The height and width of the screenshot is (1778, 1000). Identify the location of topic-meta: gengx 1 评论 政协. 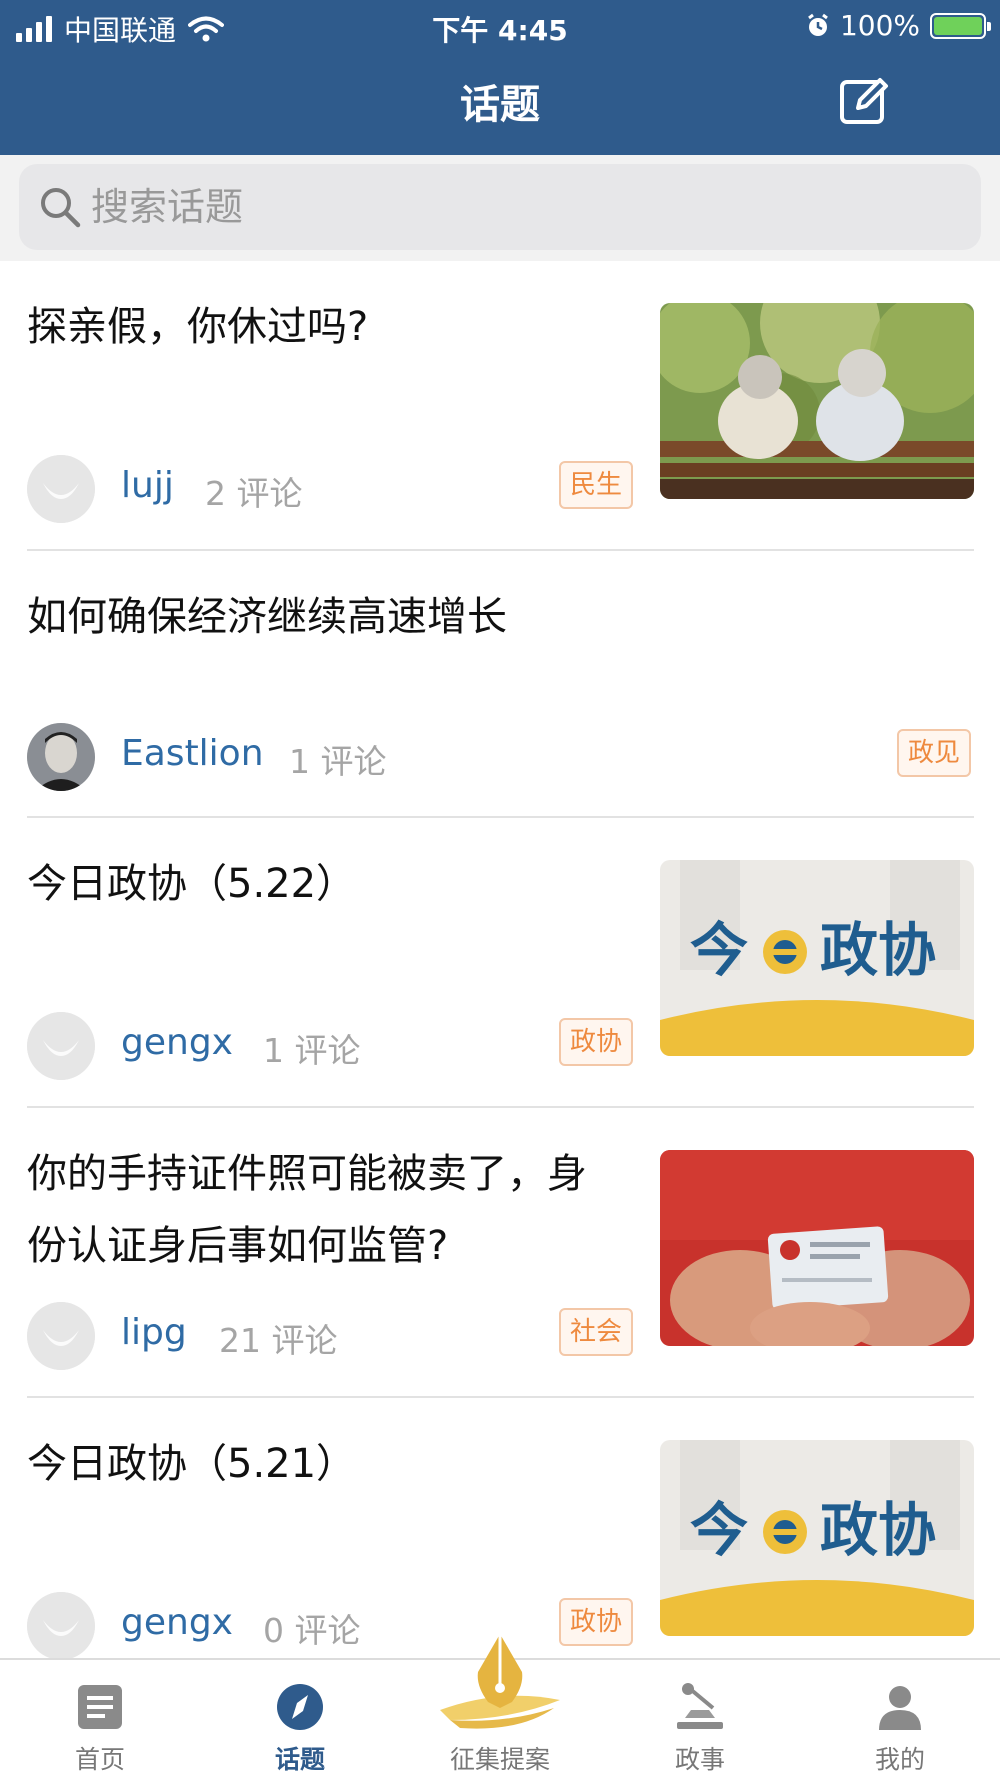
(332, 1047).